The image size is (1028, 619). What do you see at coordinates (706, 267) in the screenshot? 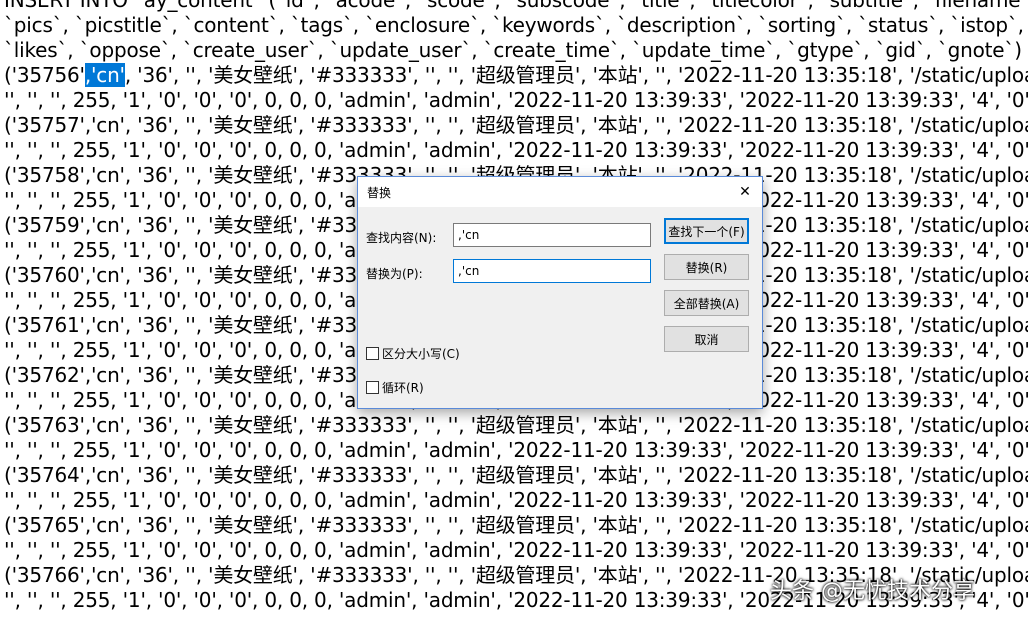
I see `replace-button: 替换(R)` at bounding box center [706, 267].